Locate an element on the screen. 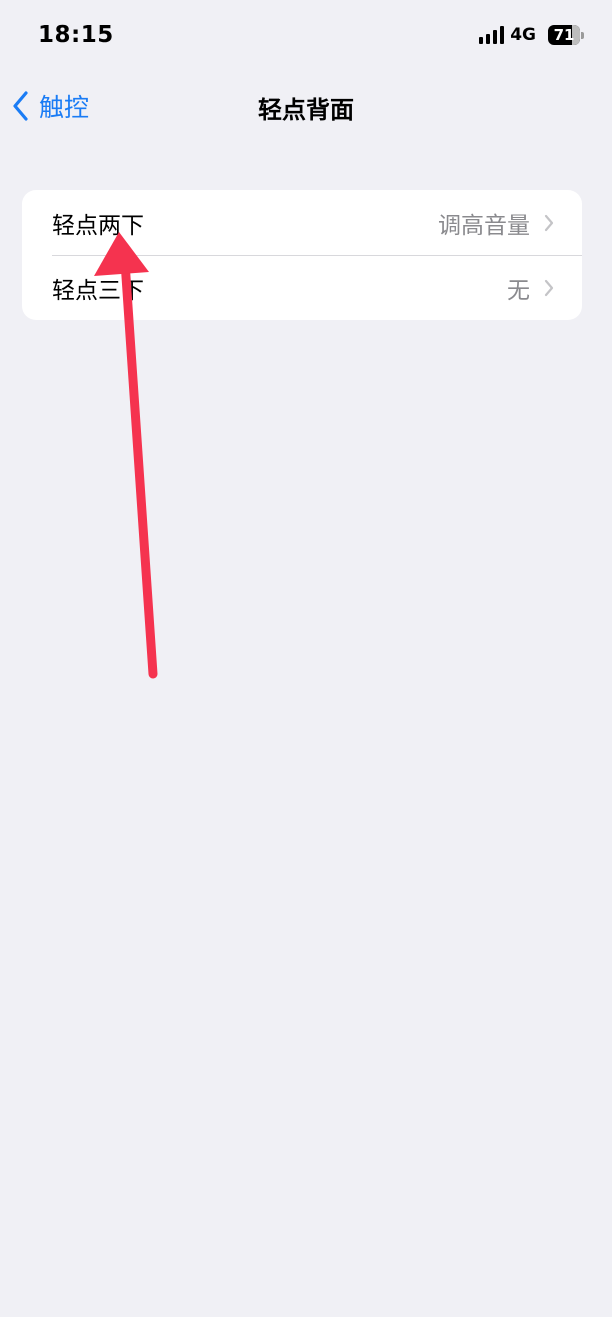 The width and height of the screenshot is (612, 1317). row-value: 无 is located at coordinates (518, 290).